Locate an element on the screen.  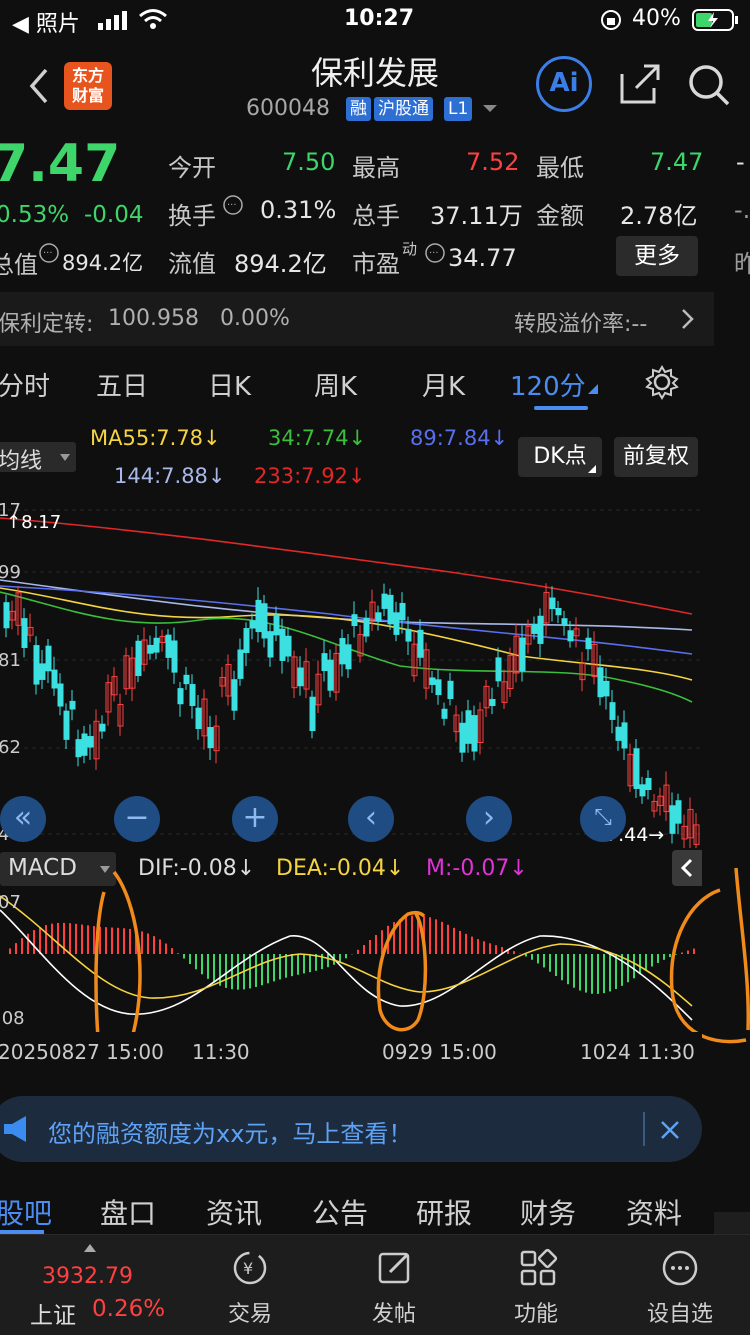
nav-post: 发帖 is located at coordinates (394, 1312).